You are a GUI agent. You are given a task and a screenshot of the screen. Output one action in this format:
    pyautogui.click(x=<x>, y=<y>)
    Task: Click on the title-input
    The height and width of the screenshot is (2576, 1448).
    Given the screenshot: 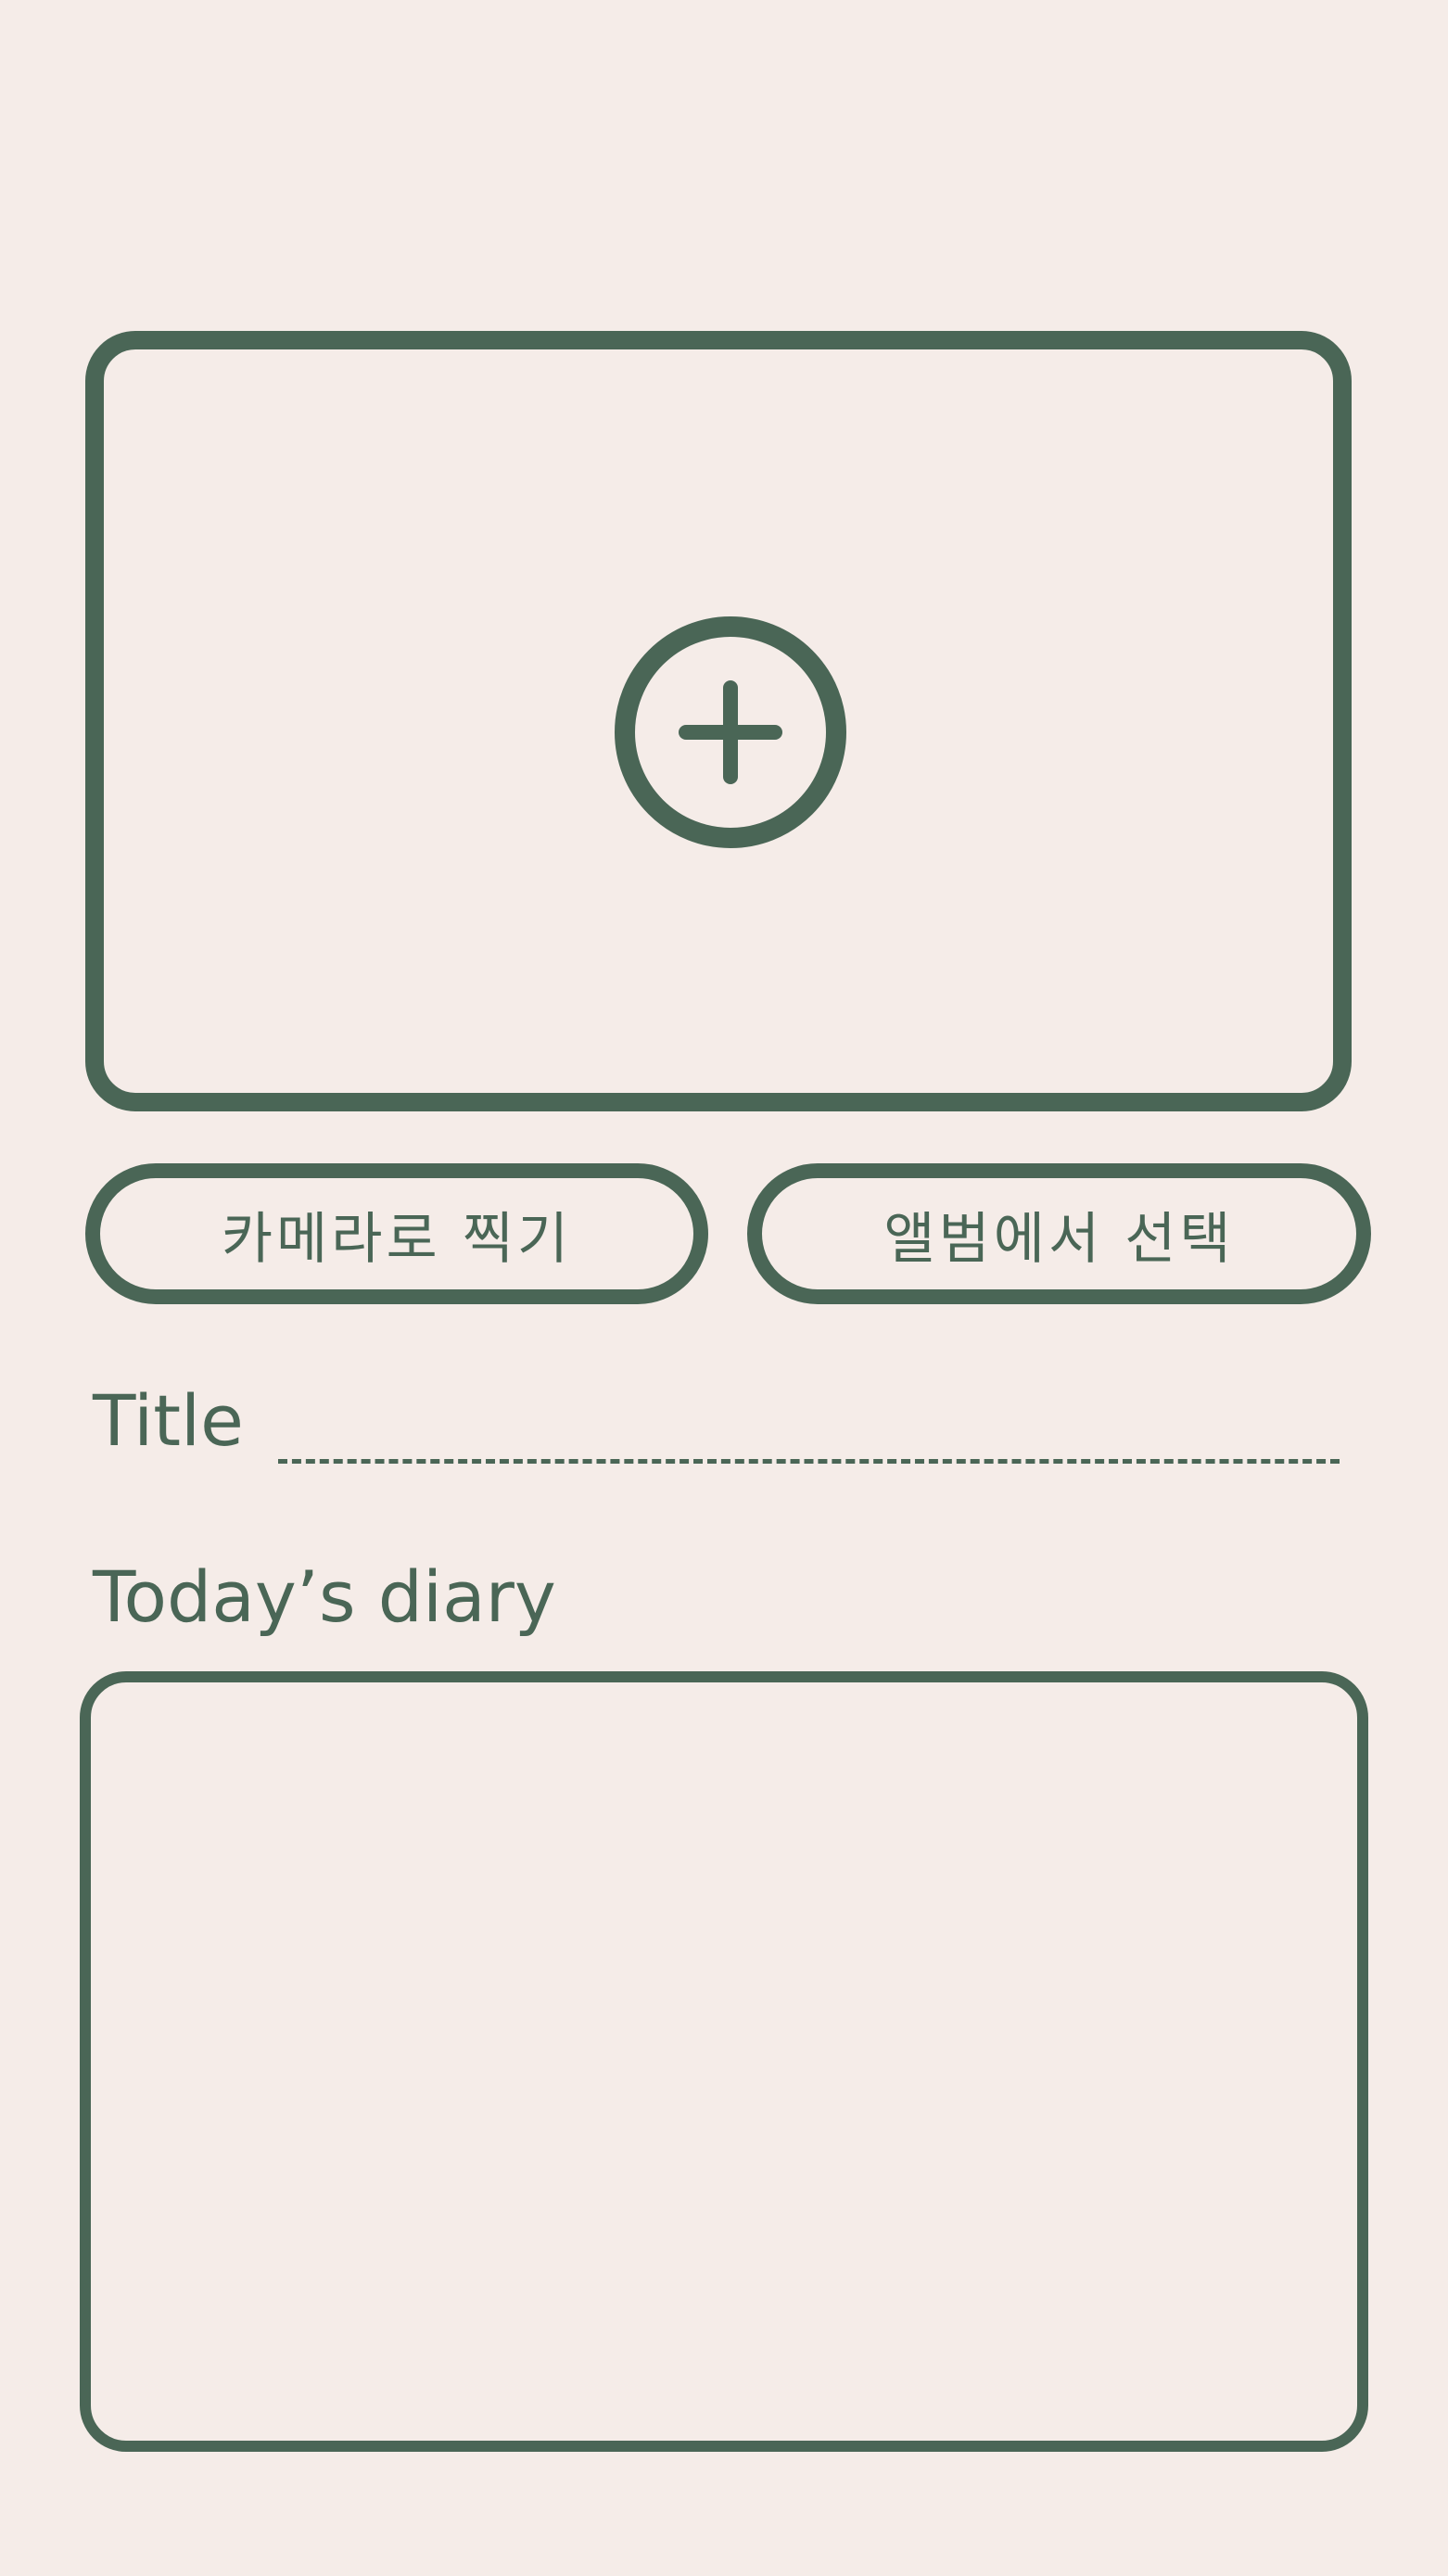 What is the action you would take?
    pyautogui.click(x=809, y=1432)
    